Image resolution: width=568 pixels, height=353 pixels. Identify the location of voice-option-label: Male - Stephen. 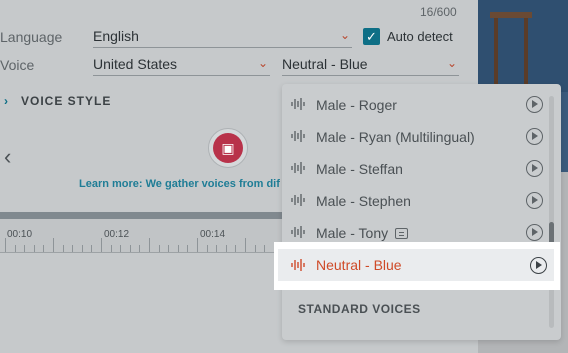
(363, 201).